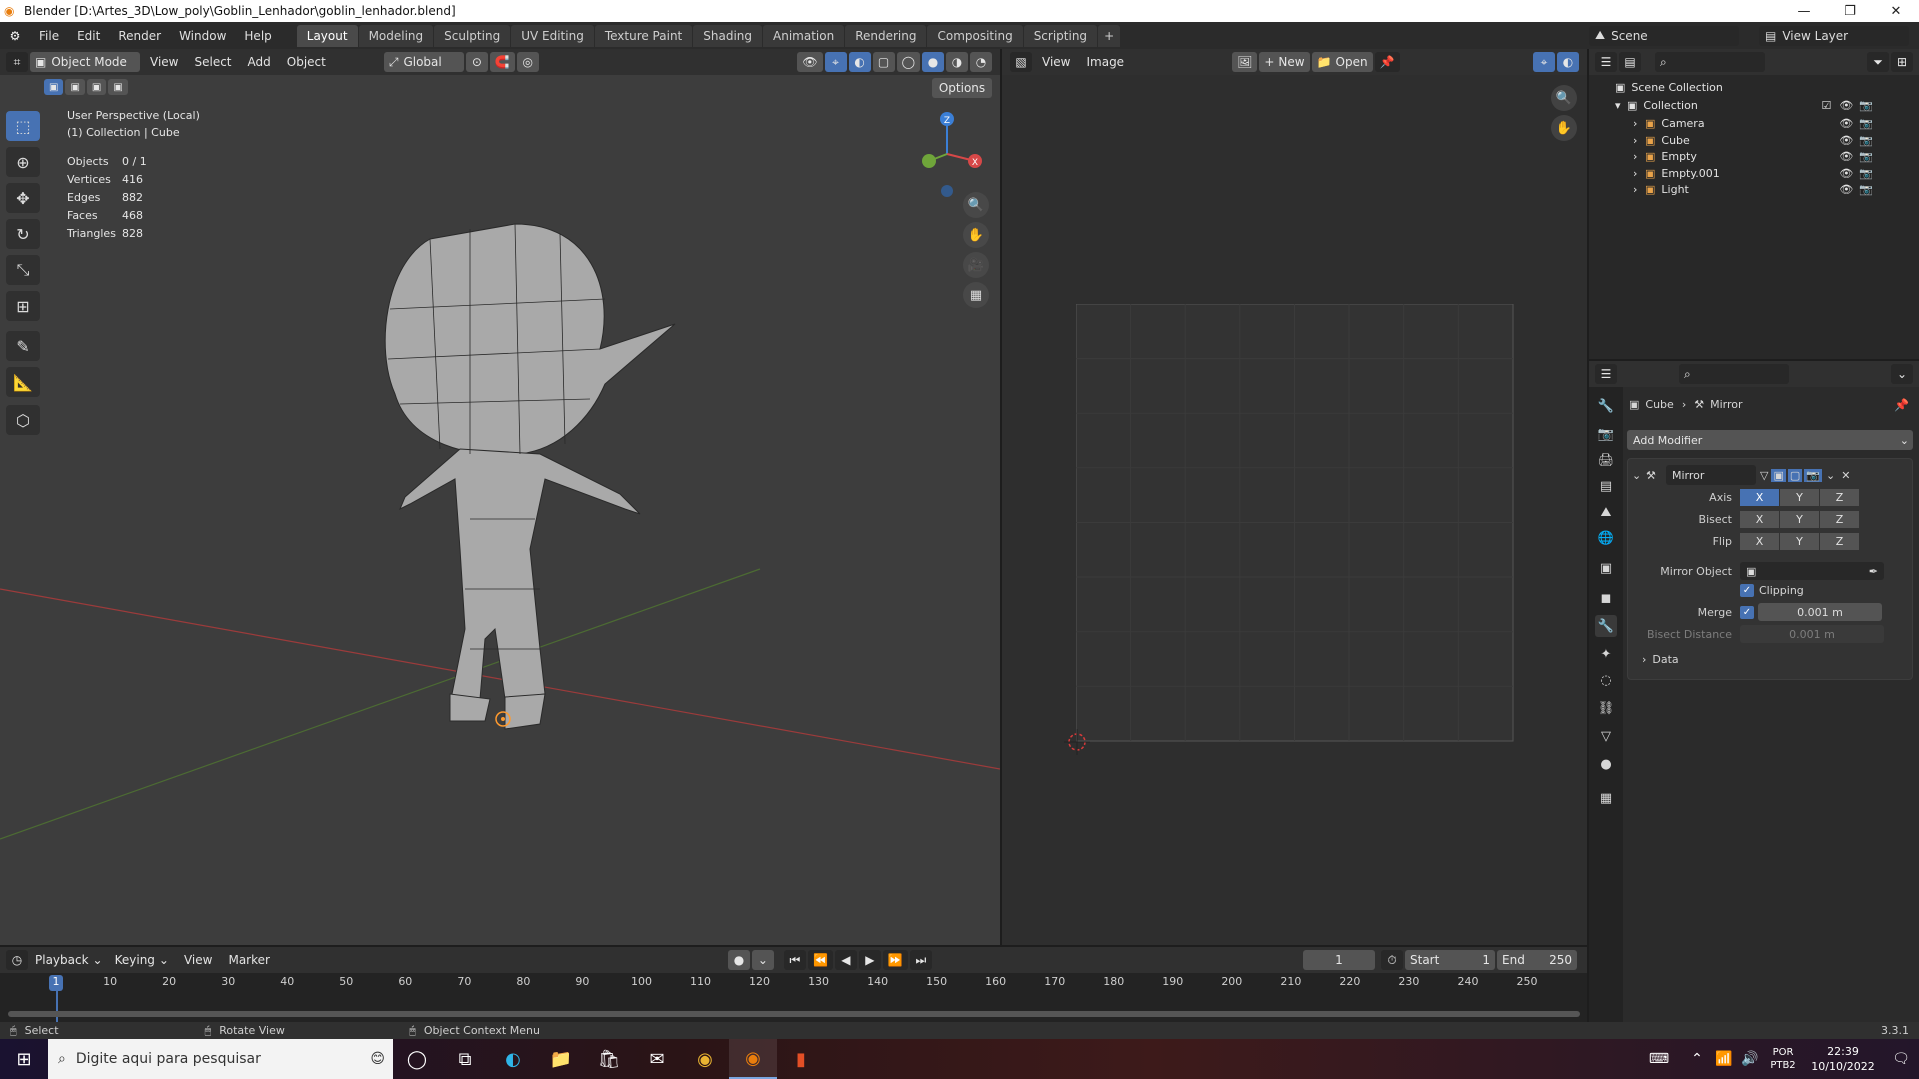 Image resolution: width=1919 pixels, height=1079 pixels. What do you see at coordinates (981, 62) in the screenshot?
I see `rendered-shading-button: ◔` at bounding box center [981, 62].